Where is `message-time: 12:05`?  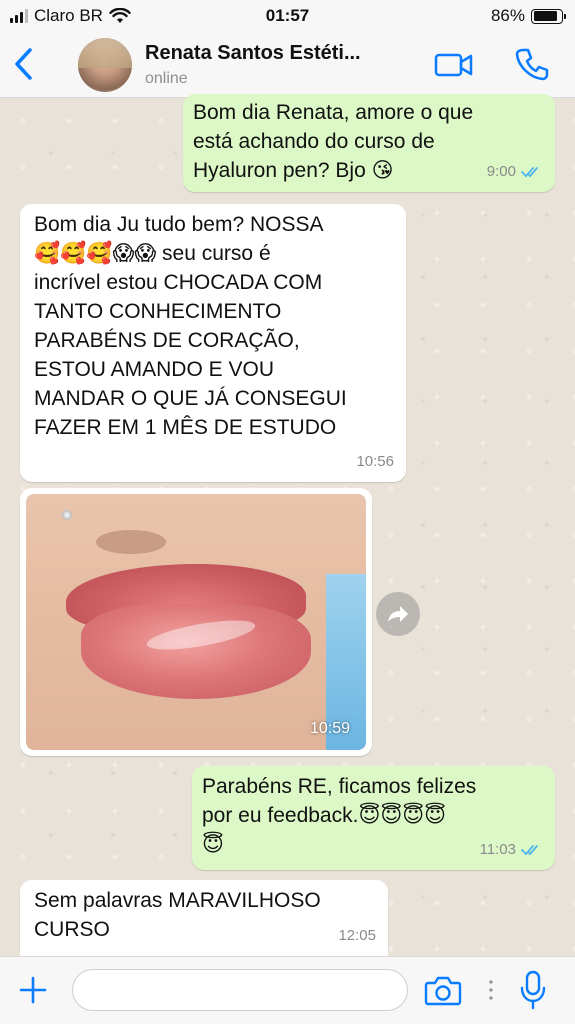 message-time: 12:05 is located at coordinates (357, 935).